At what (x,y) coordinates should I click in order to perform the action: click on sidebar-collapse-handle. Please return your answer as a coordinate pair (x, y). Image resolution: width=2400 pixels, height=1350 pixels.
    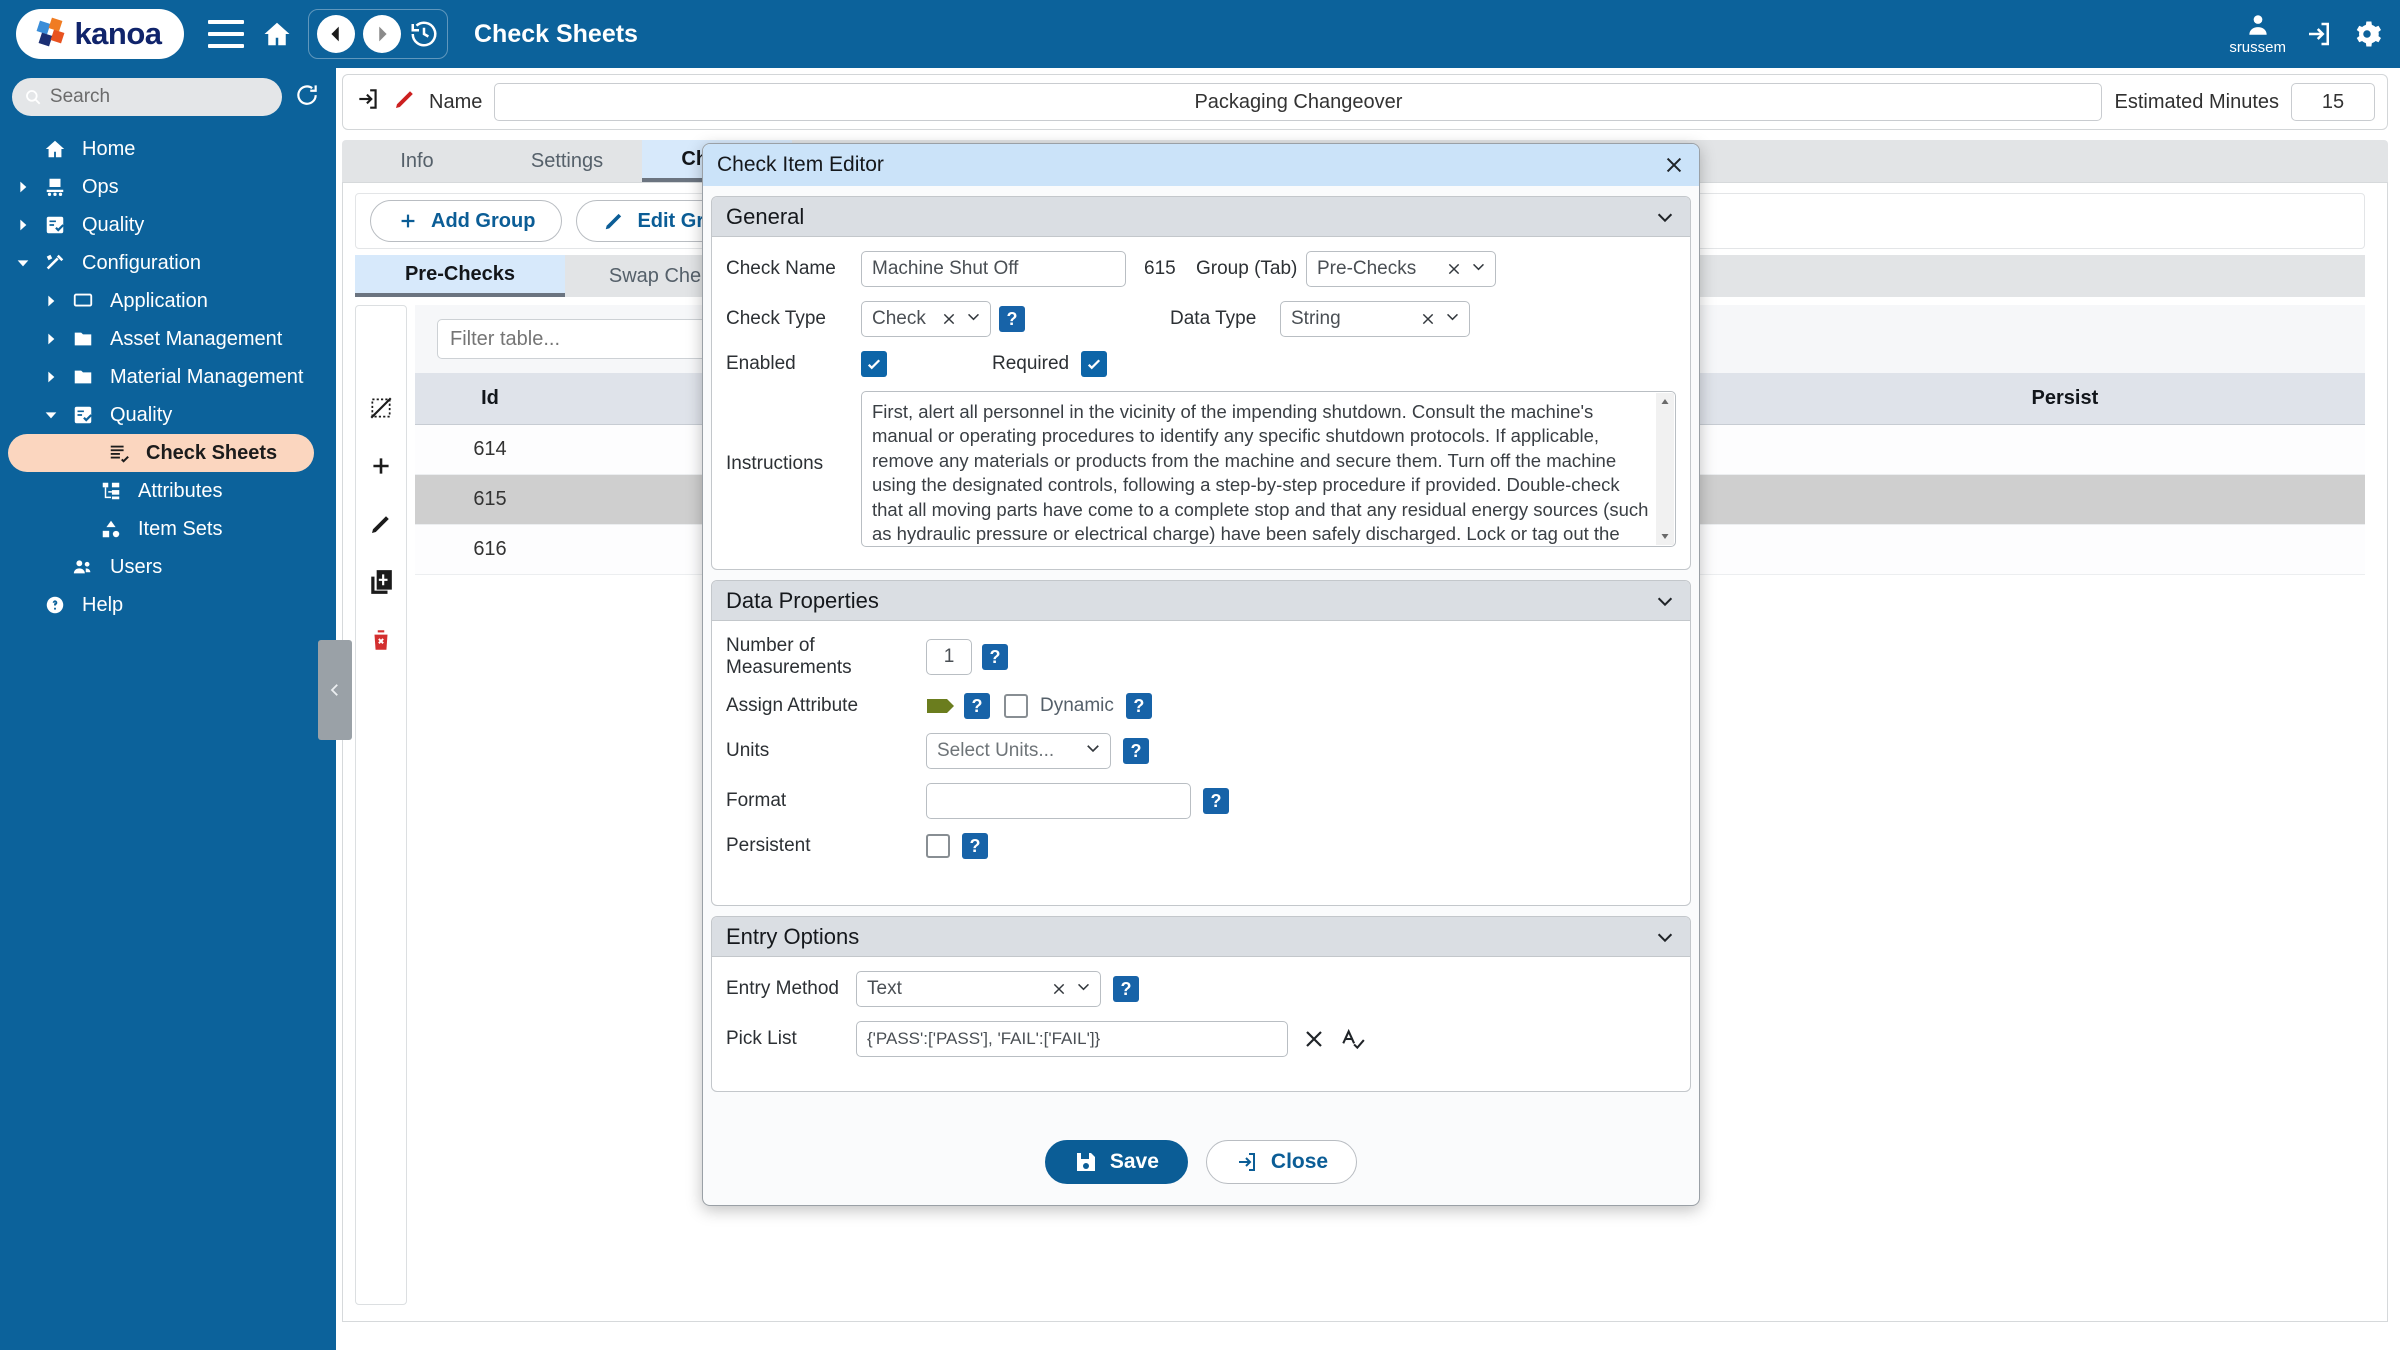
    Looking at the image, I should click on (335, 690).